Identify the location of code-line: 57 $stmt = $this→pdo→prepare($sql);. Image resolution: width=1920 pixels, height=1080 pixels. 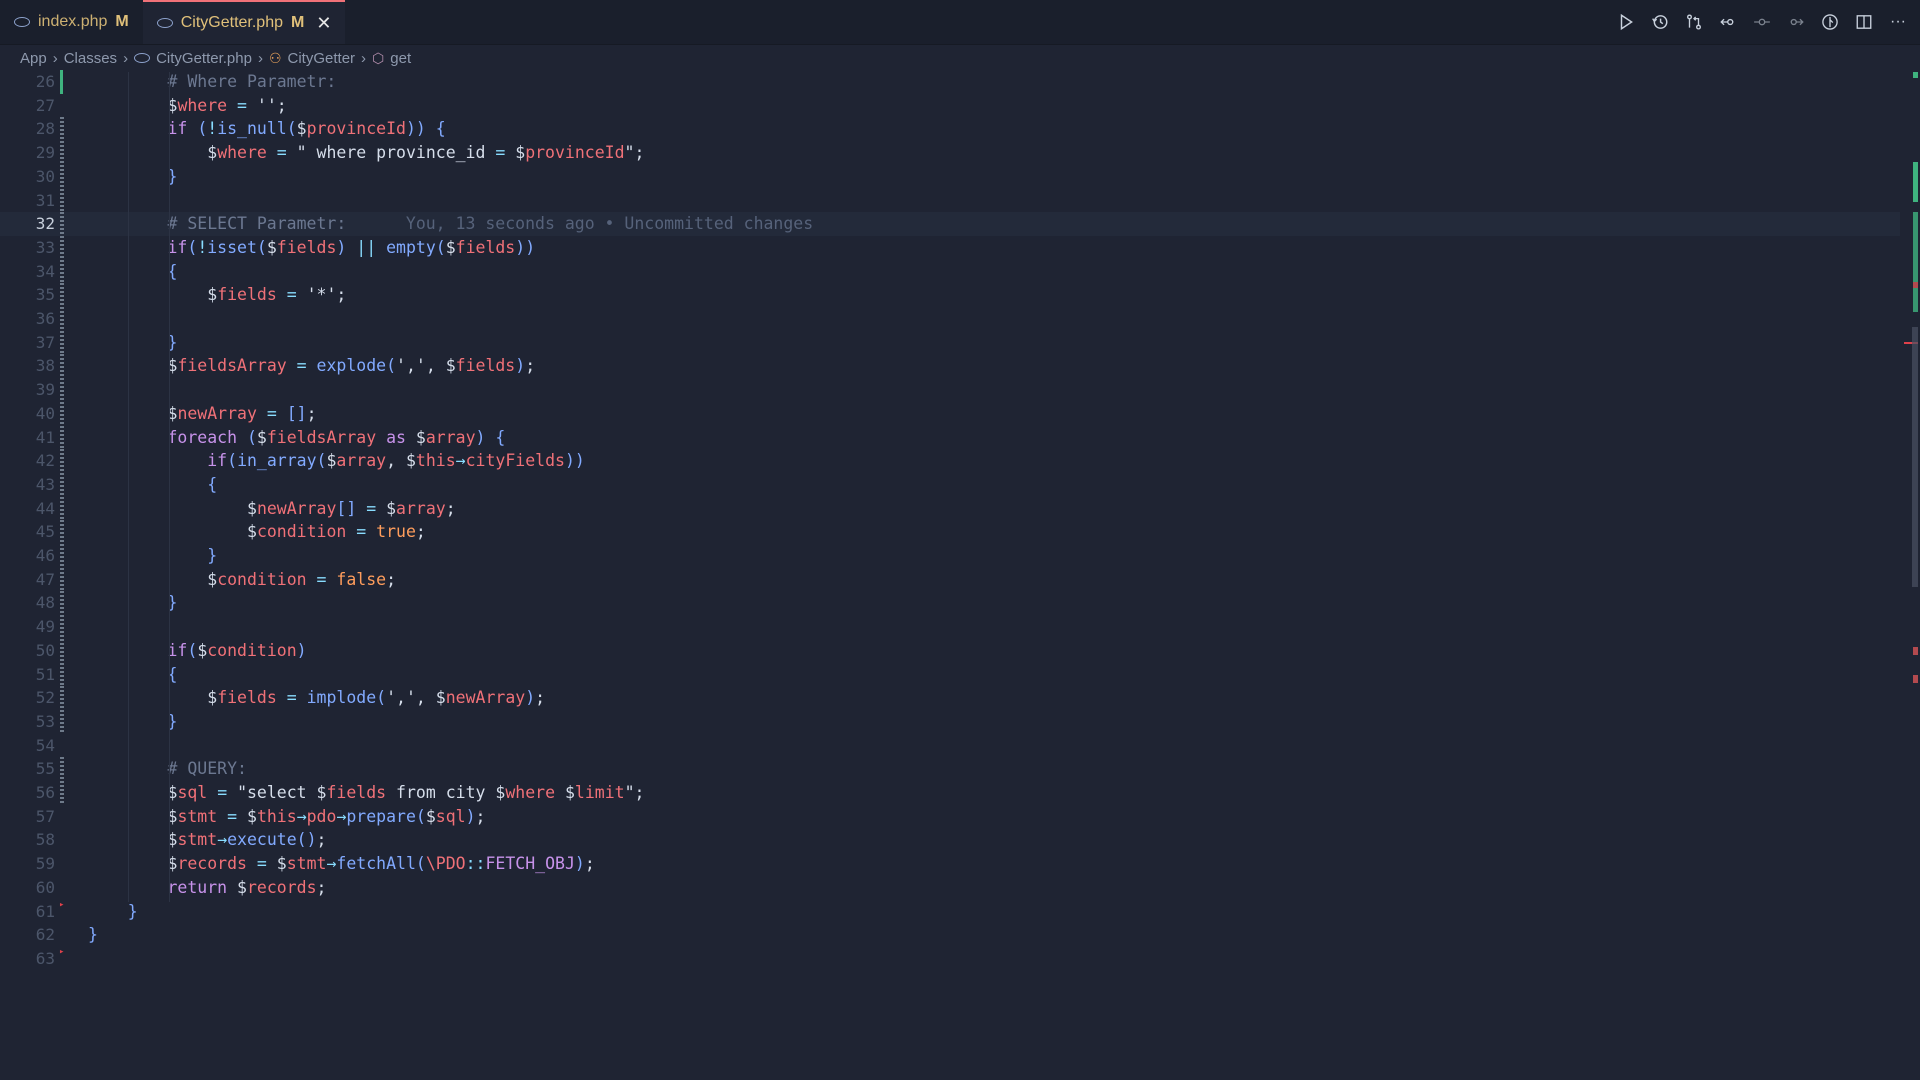
(950, 817).